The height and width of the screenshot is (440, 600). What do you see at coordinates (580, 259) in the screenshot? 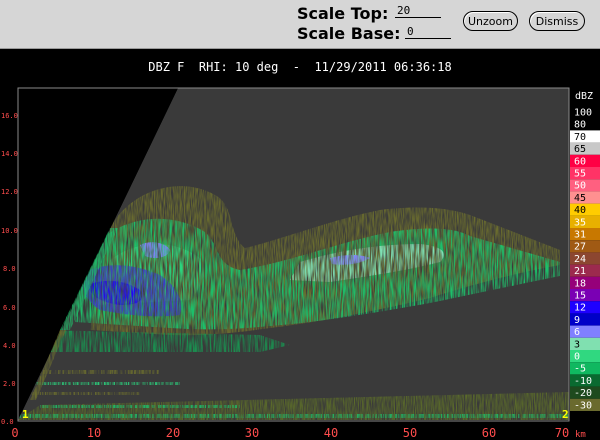
I see `colorbar-label: 24` at bounding box center [580, 259].